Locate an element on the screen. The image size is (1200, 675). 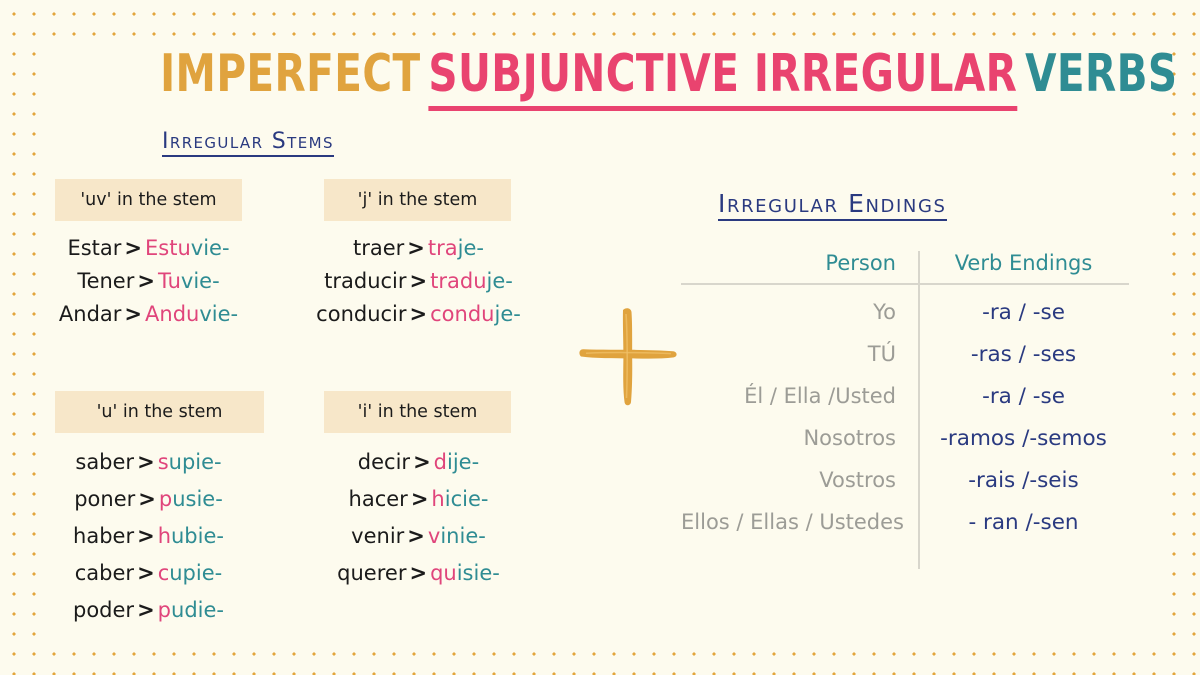
table-row: Yo -ra / -se is located at coordinates (905, 312).